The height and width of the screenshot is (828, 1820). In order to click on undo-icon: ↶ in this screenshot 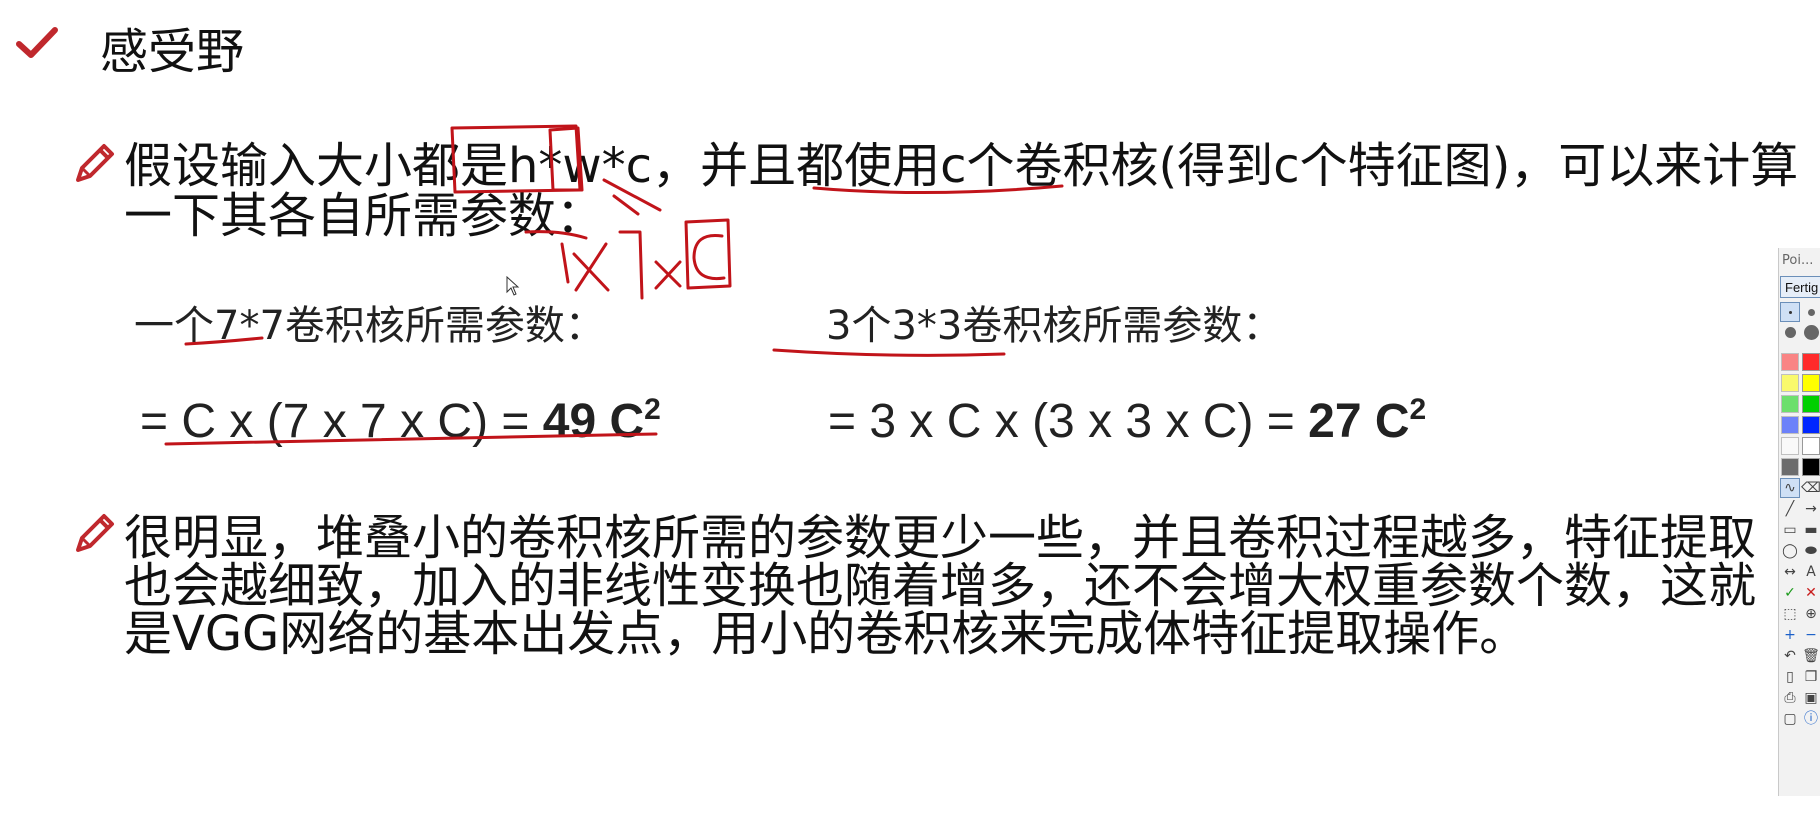, I will do `click(1790, 656)`.